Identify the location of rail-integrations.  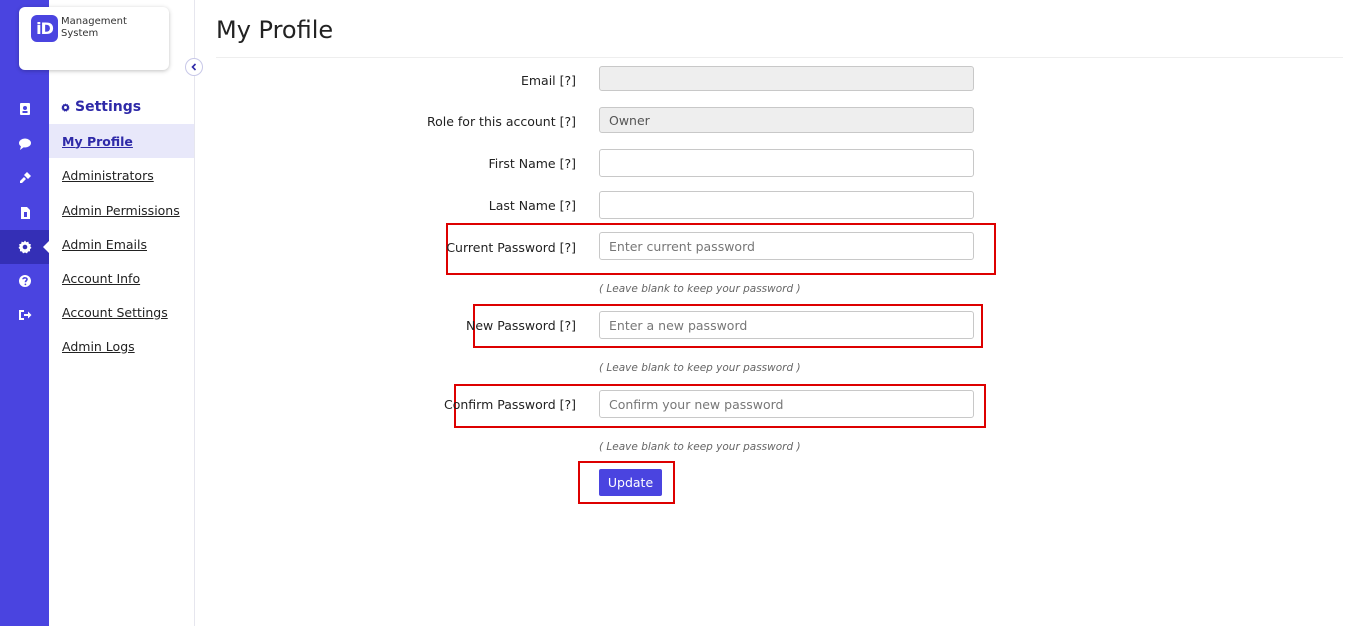
(24, 178).